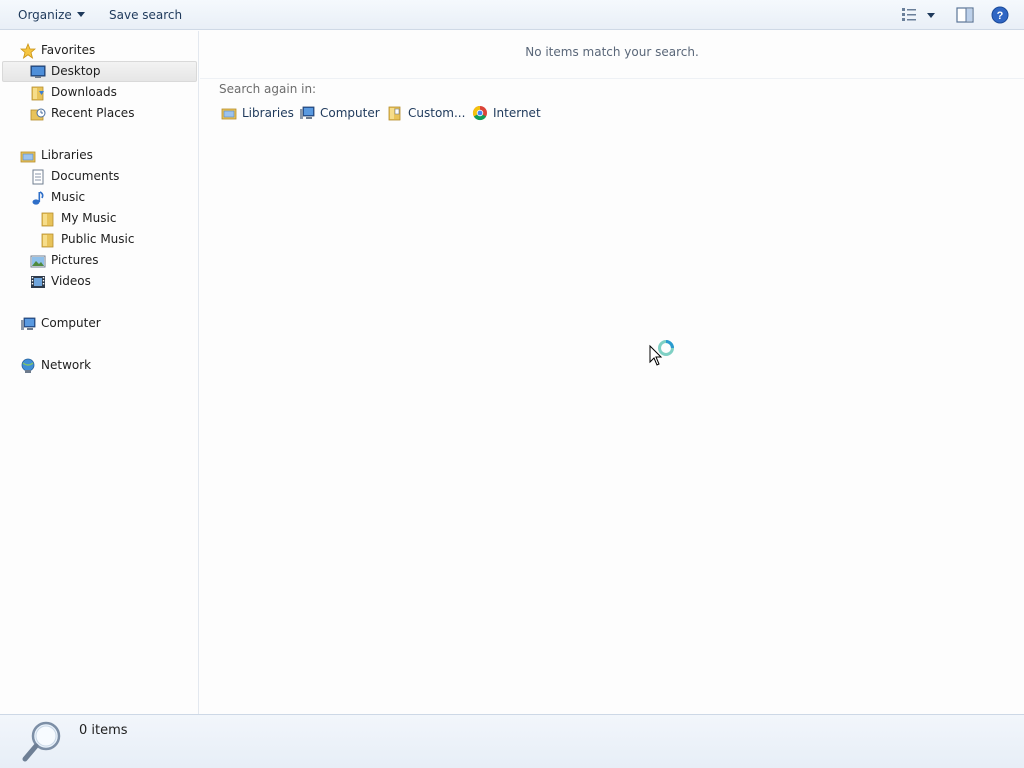 Image resolution: width=1024 pixels, height=768 pixels. What do you see at coordinates (38, 177) in the screenshot?
I see `documents-icon` at bounding box center [38, 177].